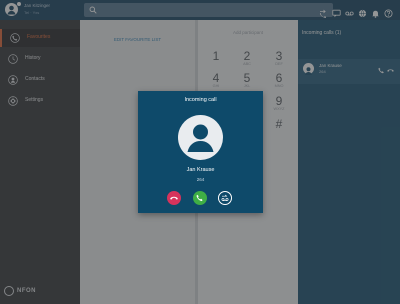 Image resolution: width=400 pixels, height=304 pixels. I want to click on user-name: Jan Kitzinger, so click(37, 5).